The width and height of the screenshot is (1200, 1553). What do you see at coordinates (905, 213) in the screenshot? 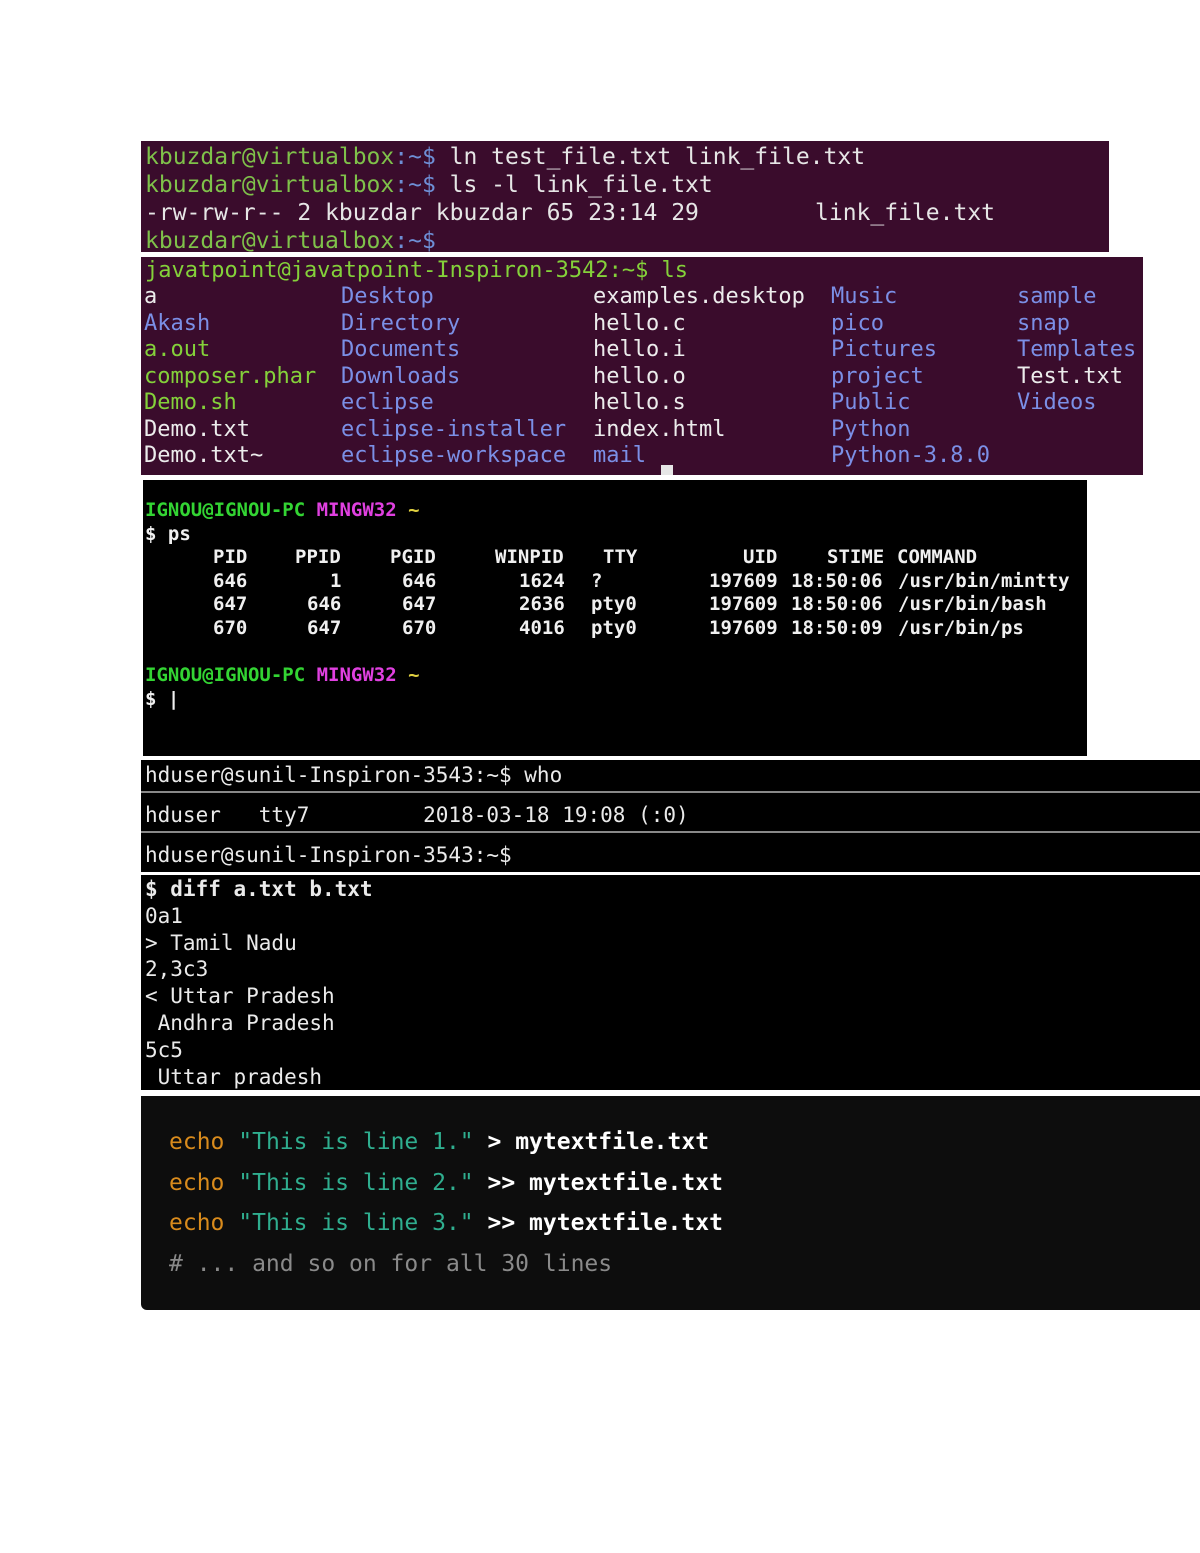
I see `output-filename: link_file.txt` at bounding box center [905, 213].